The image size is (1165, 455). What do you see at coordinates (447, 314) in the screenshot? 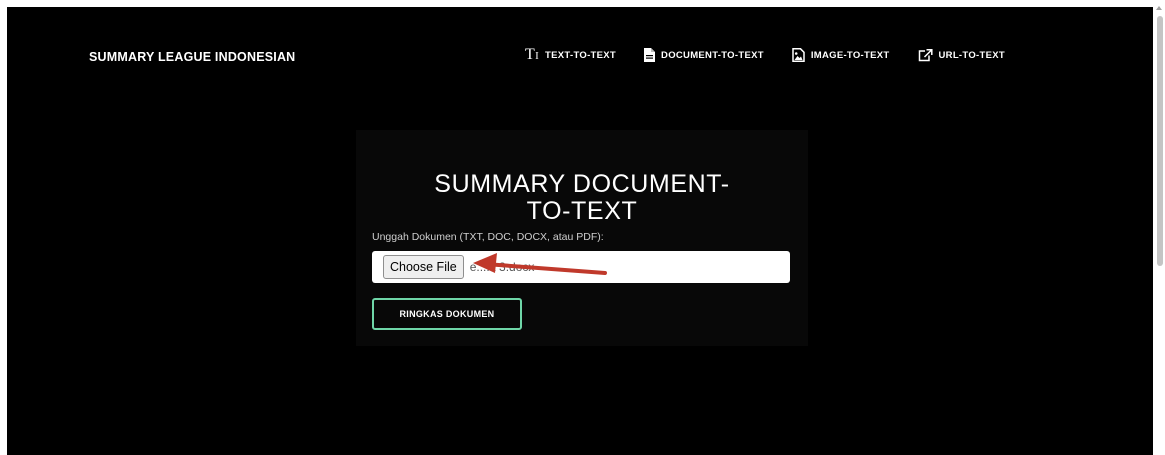
I see `summarize-document-button: RINGKAS DOKUMEN` at bounding box center [447, 314].